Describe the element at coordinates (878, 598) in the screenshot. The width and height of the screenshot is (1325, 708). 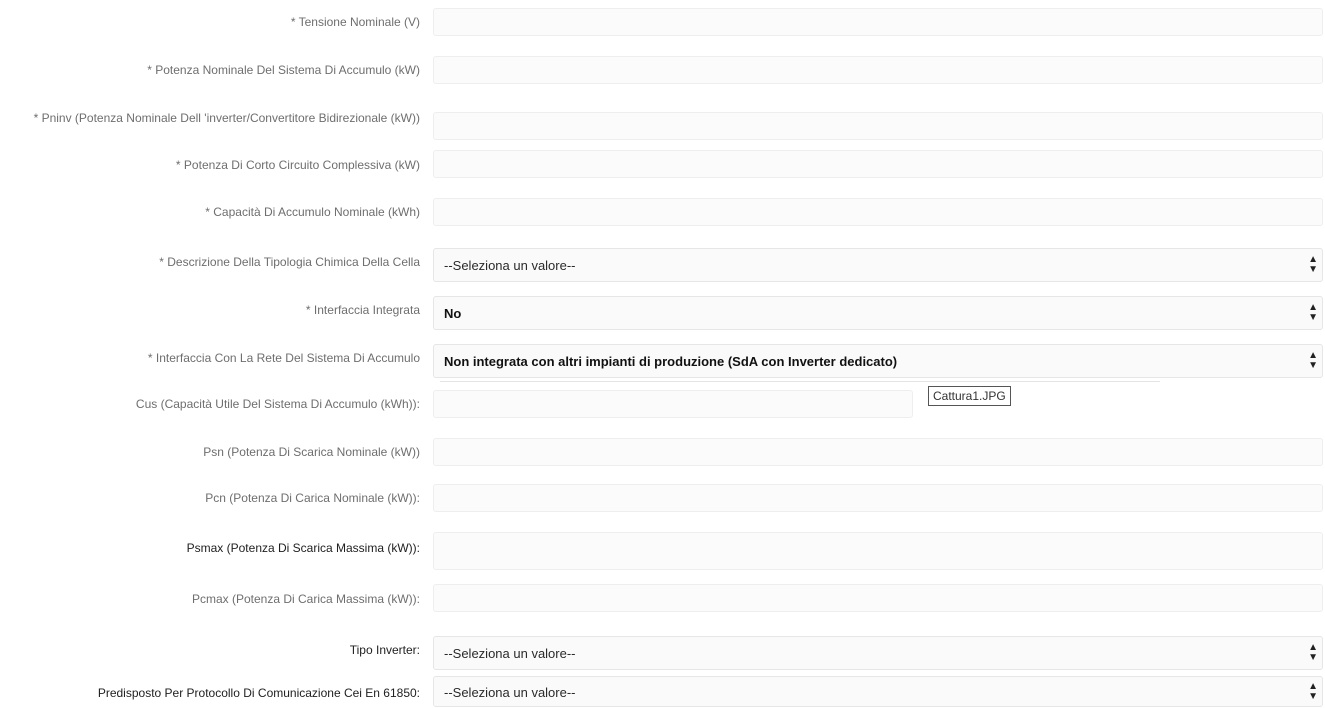
I see `pcmax-input` at that location.